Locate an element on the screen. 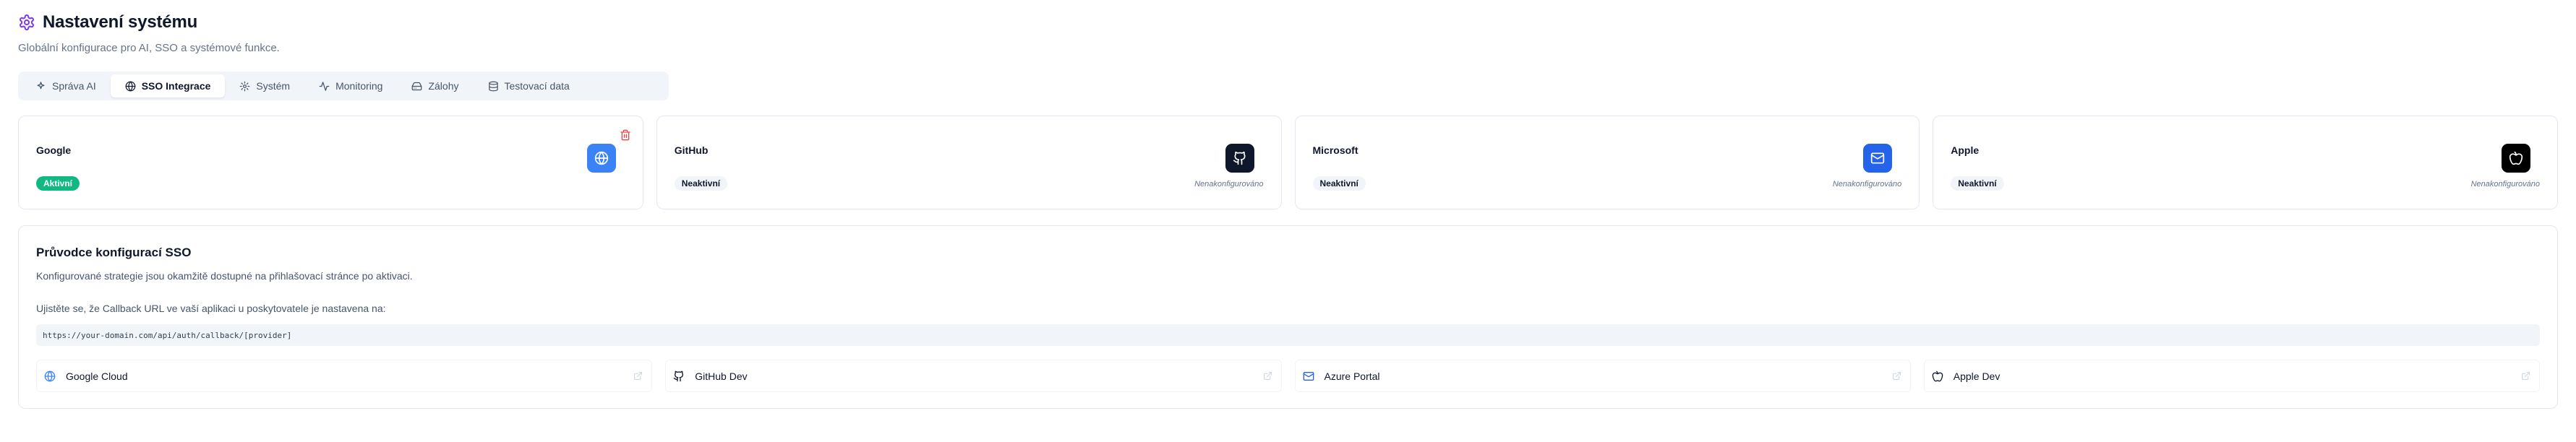 This screenshot has width=2576, height=442. status-badge: Aktivní is located at coordinates (58, 183).